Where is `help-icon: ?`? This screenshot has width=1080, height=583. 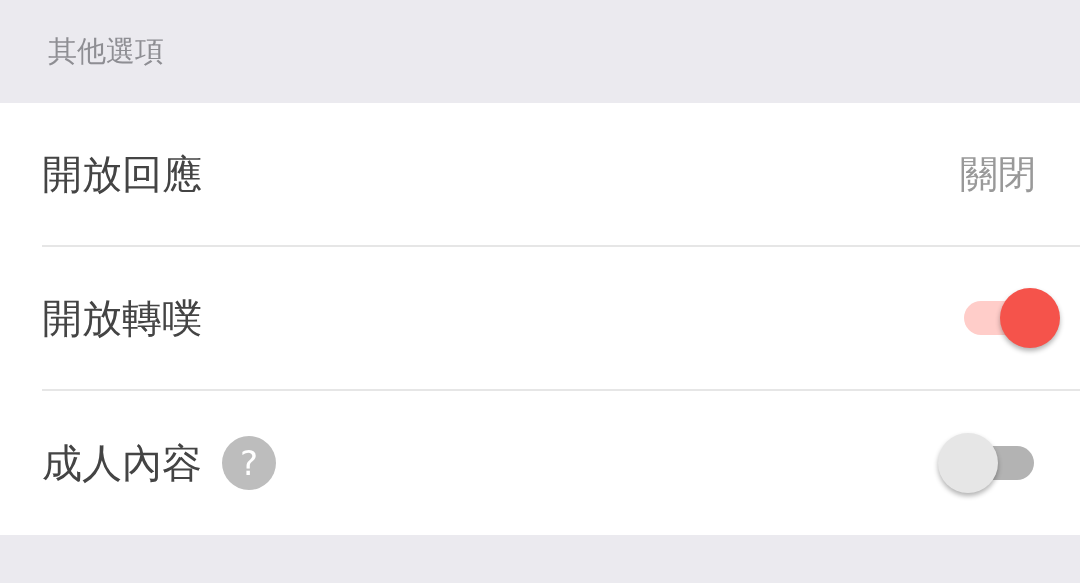 help-icon: ? is located at coordinates (249, 463).